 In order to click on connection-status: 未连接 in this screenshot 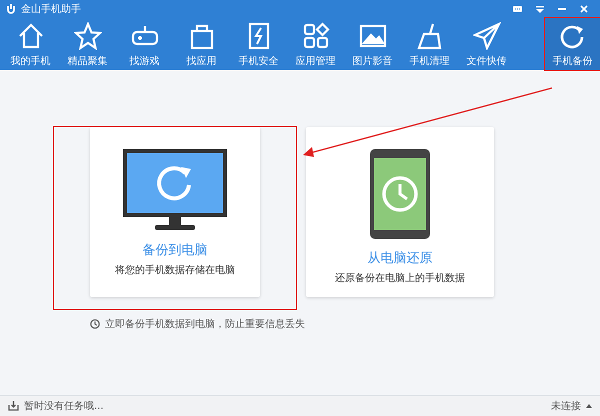, I will do `click(566, 406)`.